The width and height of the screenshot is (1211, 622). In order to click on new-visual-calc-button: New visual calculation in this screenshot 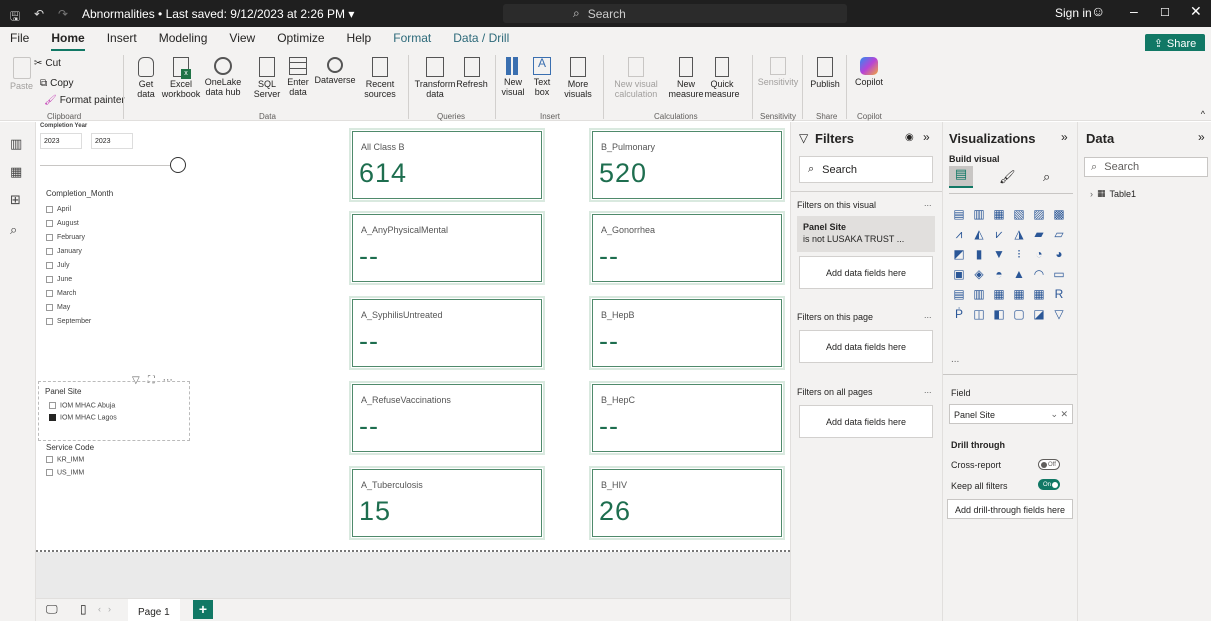, I will do `click(636, 78)`.